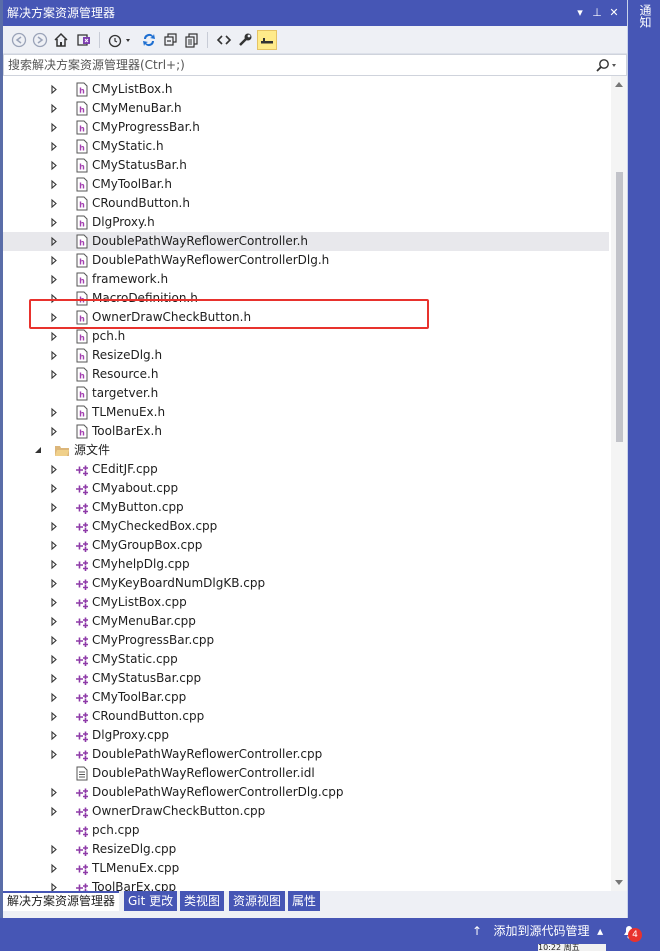 The width and height of the screenshot is (660, 951). I want to click on tree-item-header-file: h CMyMenuBar.h, so click(306, 108).